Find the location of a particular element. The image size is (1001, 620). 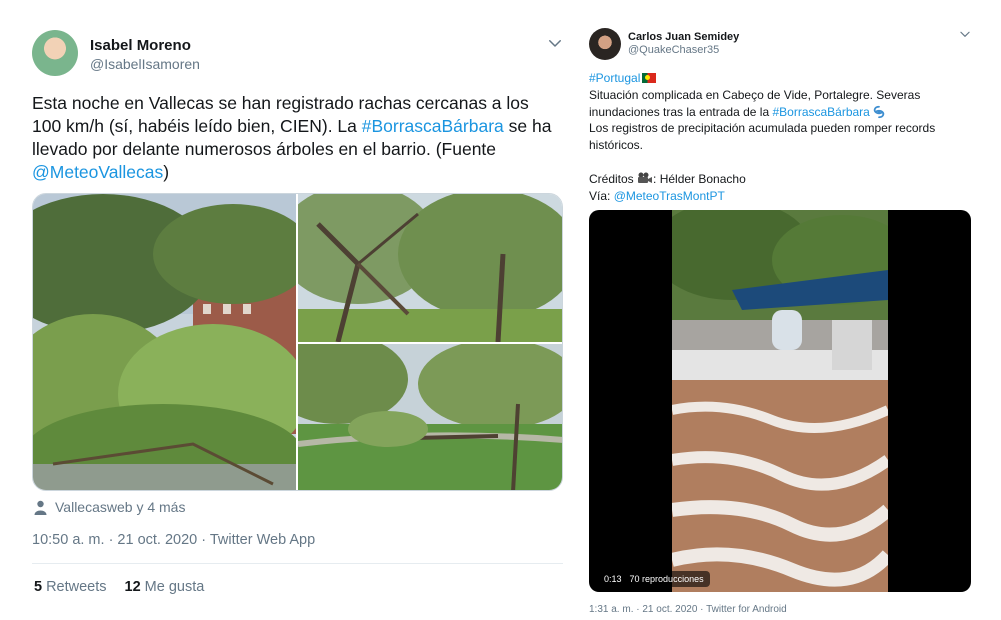

author-name: Isabel Moreno is located at coordinates (140, 45).